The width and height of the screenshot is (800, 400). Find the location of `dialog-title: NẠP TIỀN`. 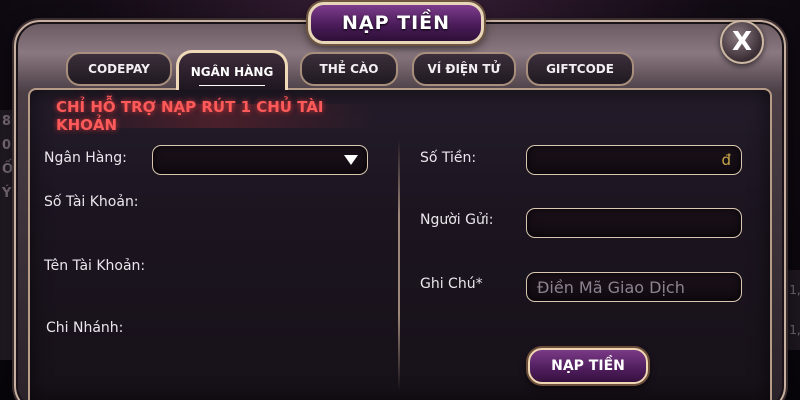

dialog-title: NẠP TIỀN is located at coordinates (396, 23).